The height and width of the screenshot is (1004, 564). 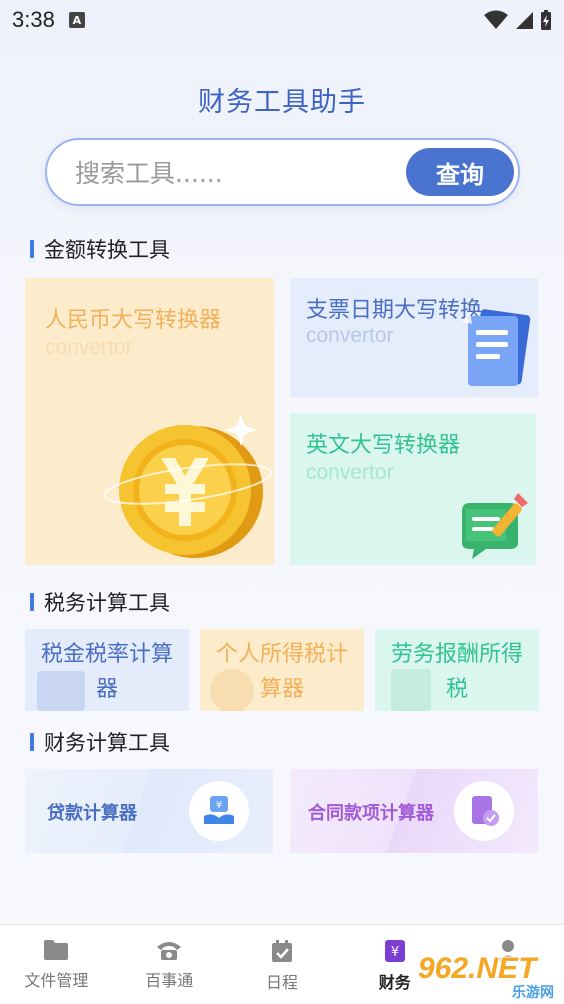 I want to click on card-title: 人民币大写转换器, so click(x=133, y=320).